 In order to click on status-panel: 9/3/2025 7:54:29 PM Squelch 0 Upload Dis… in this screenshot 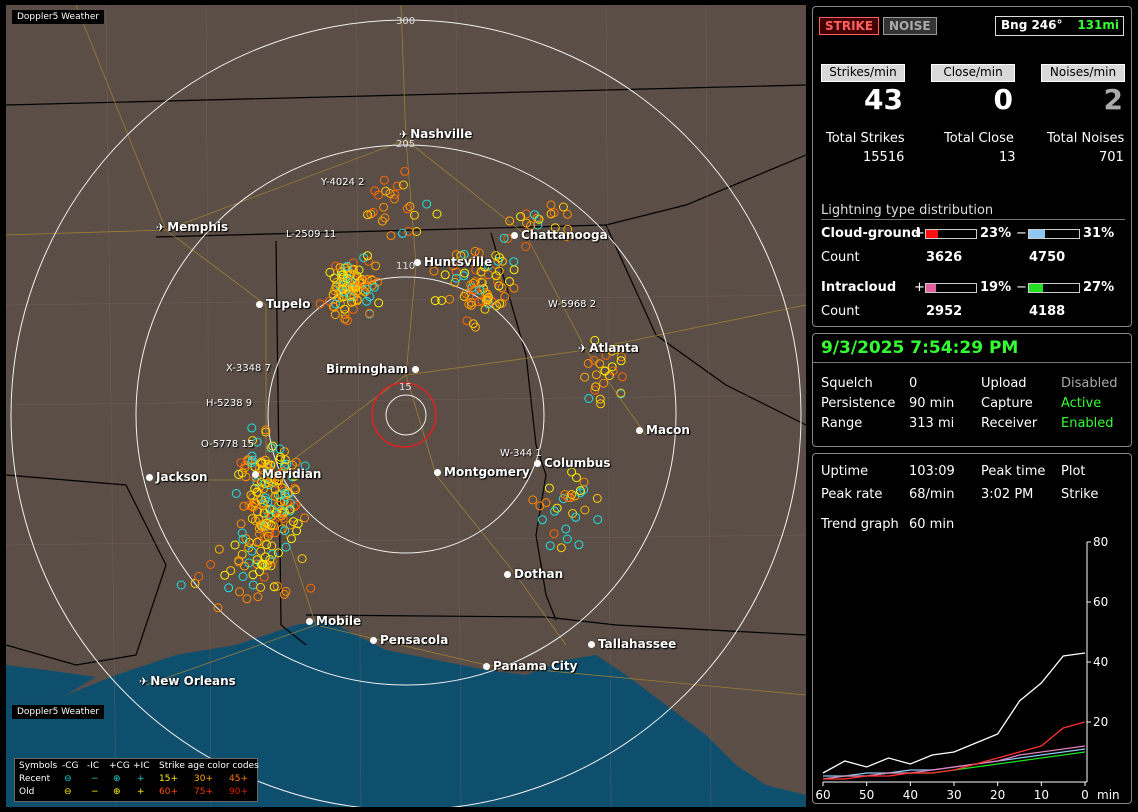, I will do `click(972, 390)`.